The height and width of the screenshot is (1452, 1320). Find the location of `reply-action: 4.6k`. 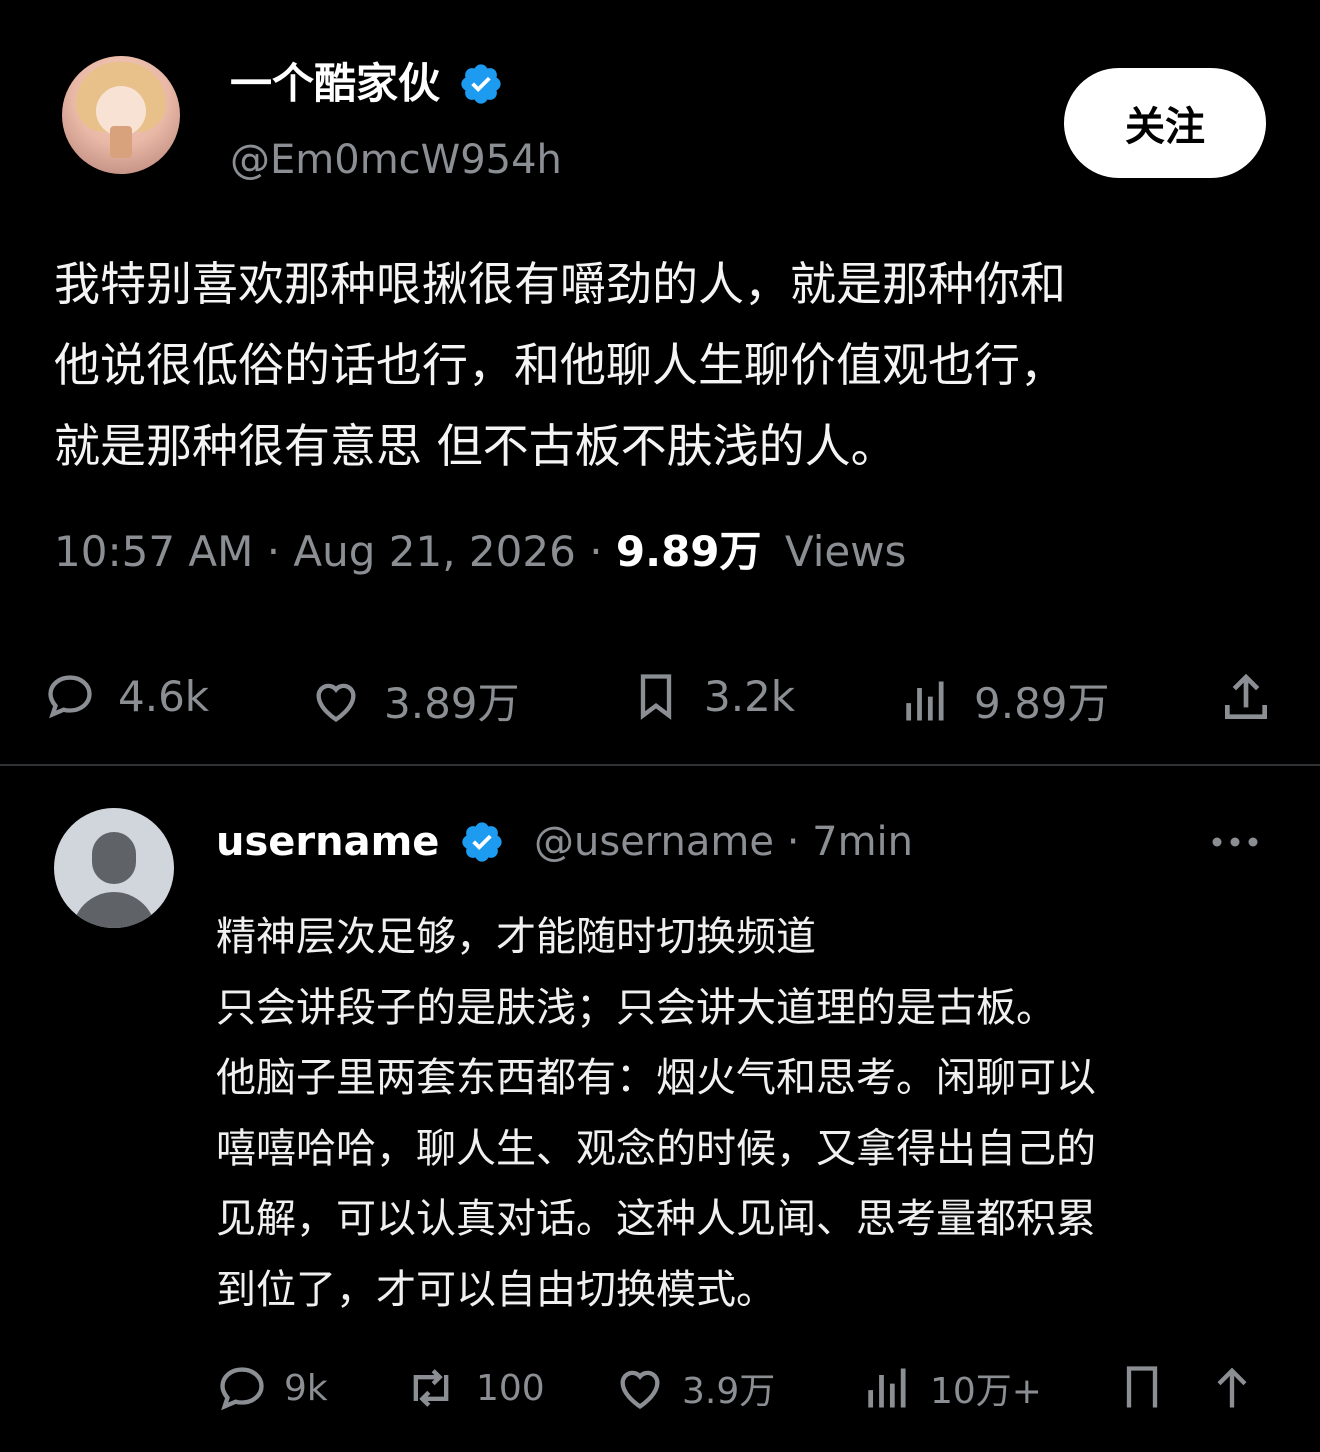

reply-action: 4.6k is located at coordinates (126, 696).